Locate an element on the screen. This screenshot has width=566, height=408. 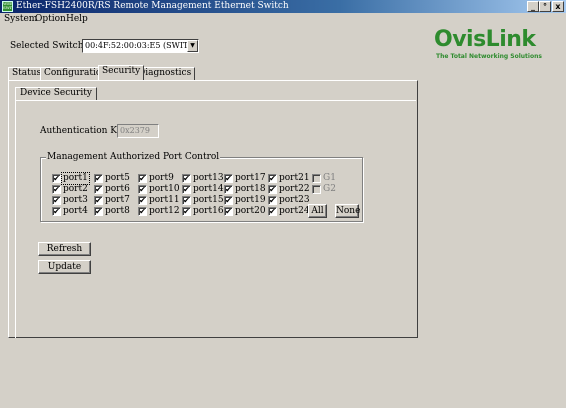
update-button: Update is located at coordinates (64, 267).